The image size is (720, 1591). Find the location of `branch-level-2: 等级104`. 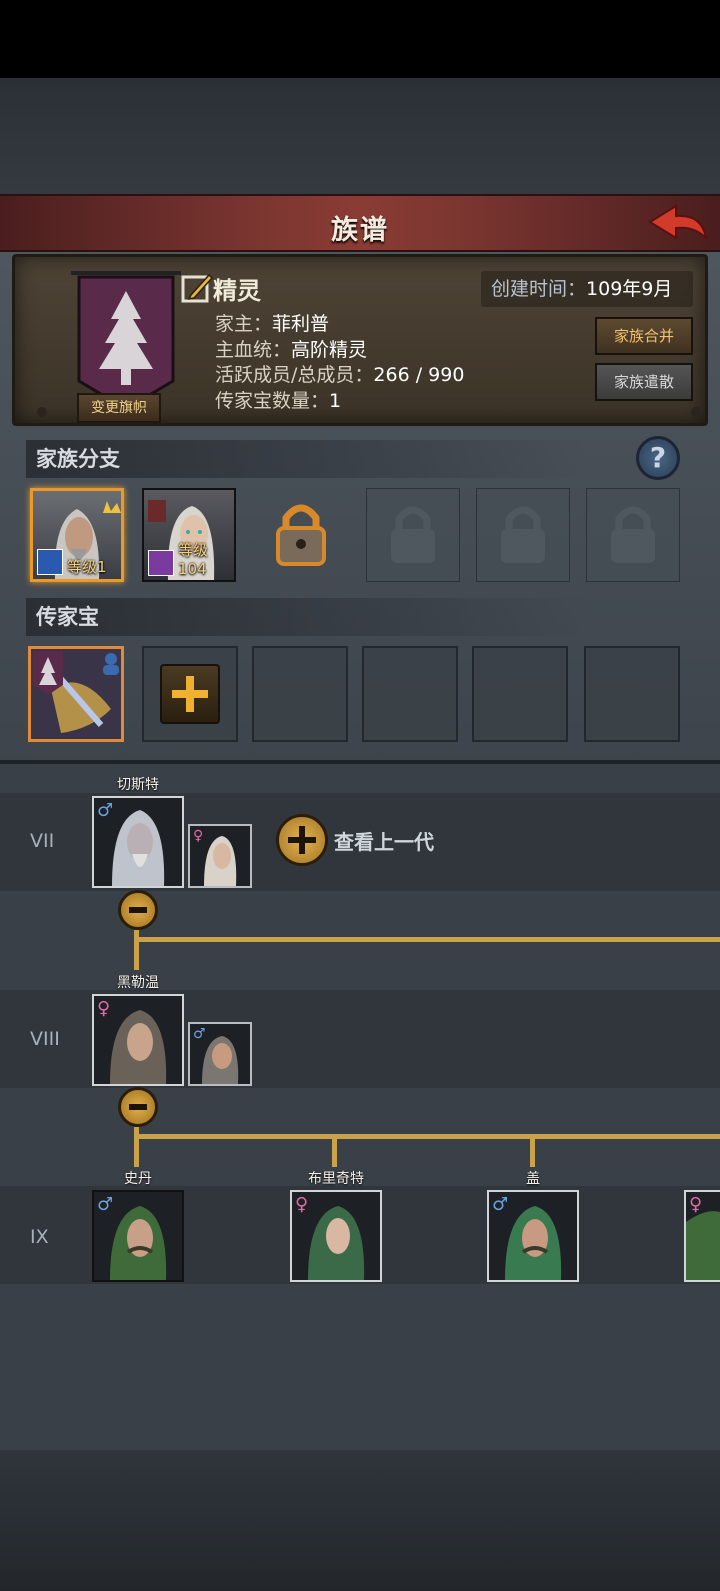

branch-level-2: 等级104 is located at coordinates (193, 559).